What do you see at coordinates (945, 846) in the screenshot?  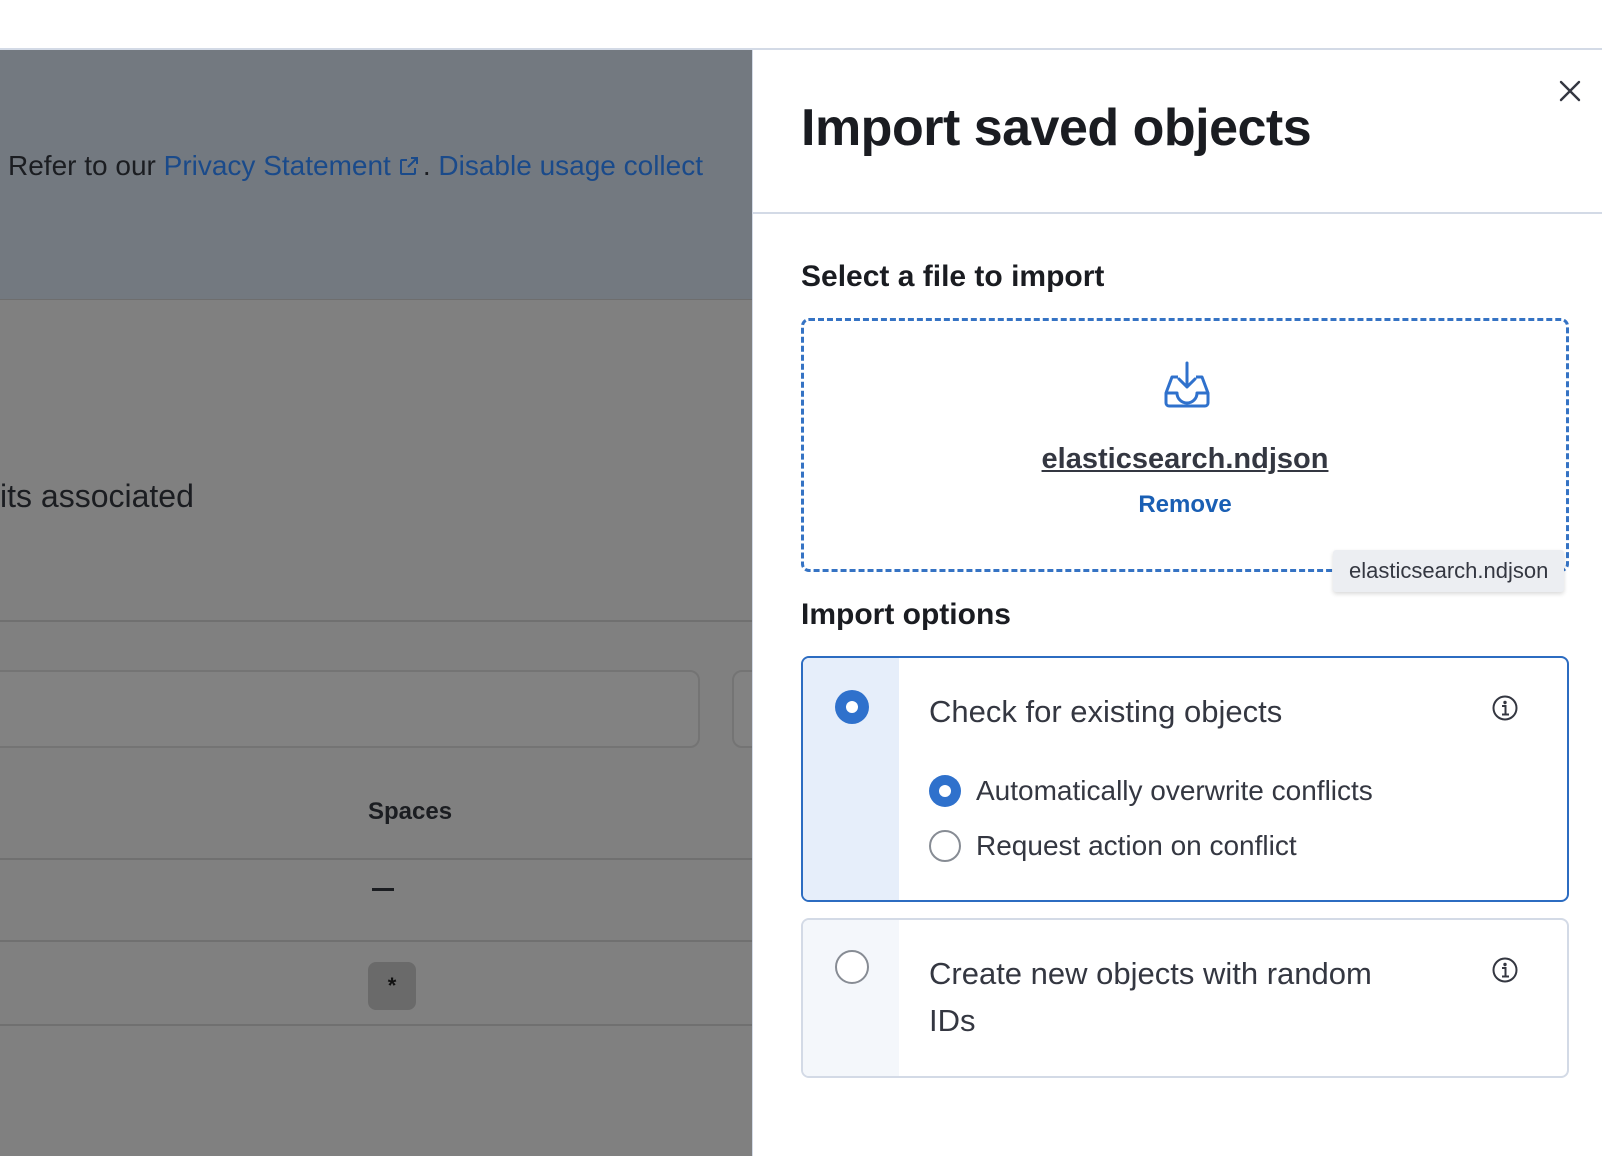 I see `request-action-radio` at bounding box center [945, 846].